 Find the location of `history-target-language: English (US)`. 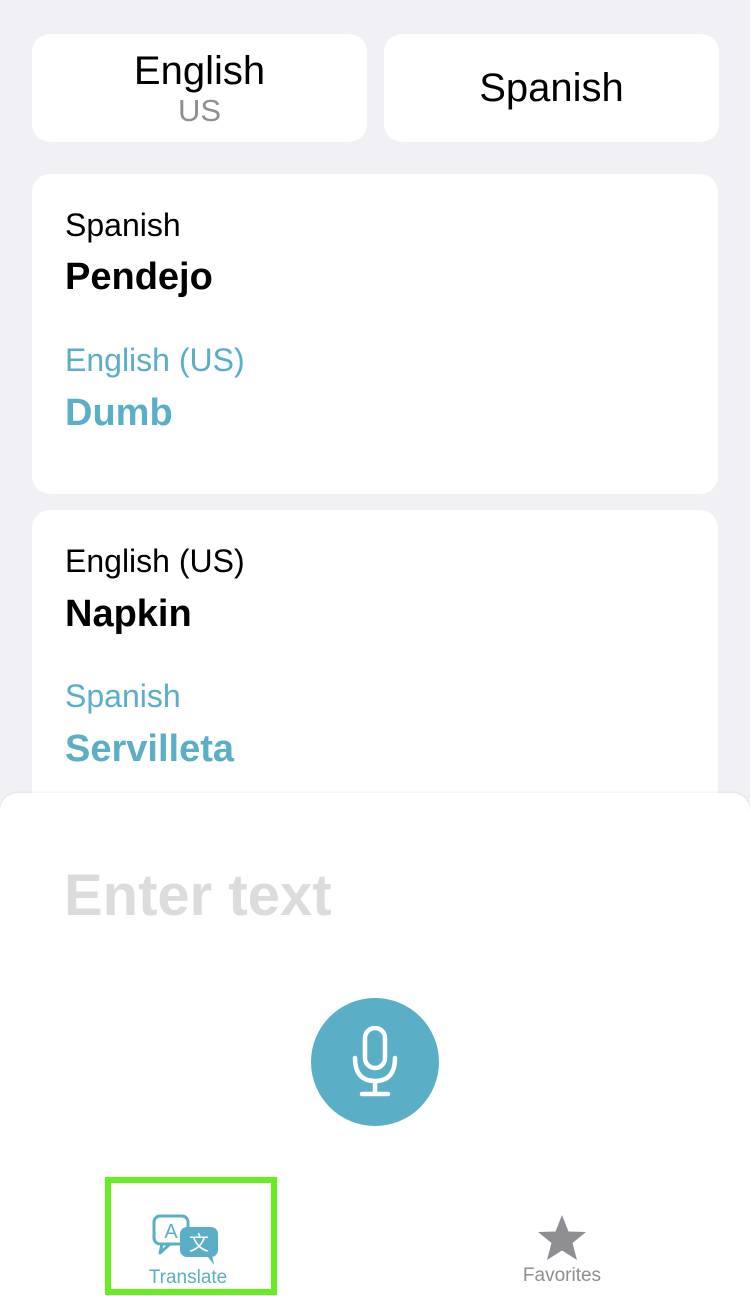

history-target-language: English (US) is located at coordinates (155, 360).